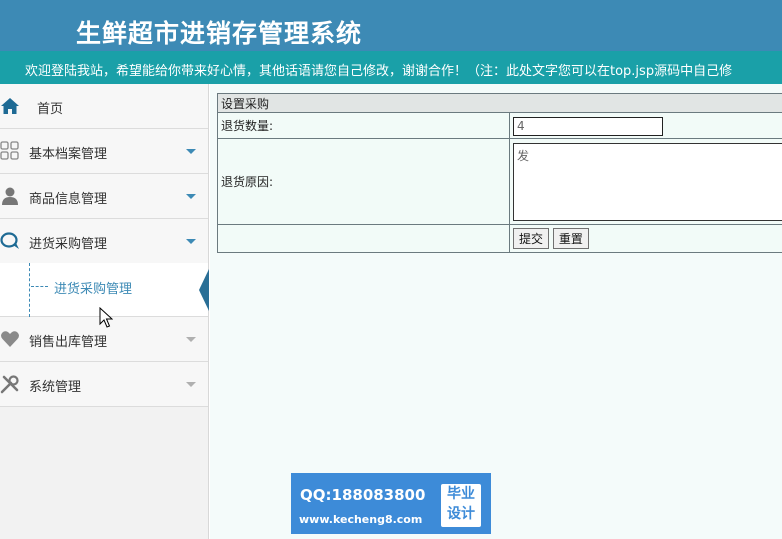 The image size is (782, 539). What do you see at coordinates (10, 196) in the screenshot?
I see `user-icon` at bounding box center [10, 196].